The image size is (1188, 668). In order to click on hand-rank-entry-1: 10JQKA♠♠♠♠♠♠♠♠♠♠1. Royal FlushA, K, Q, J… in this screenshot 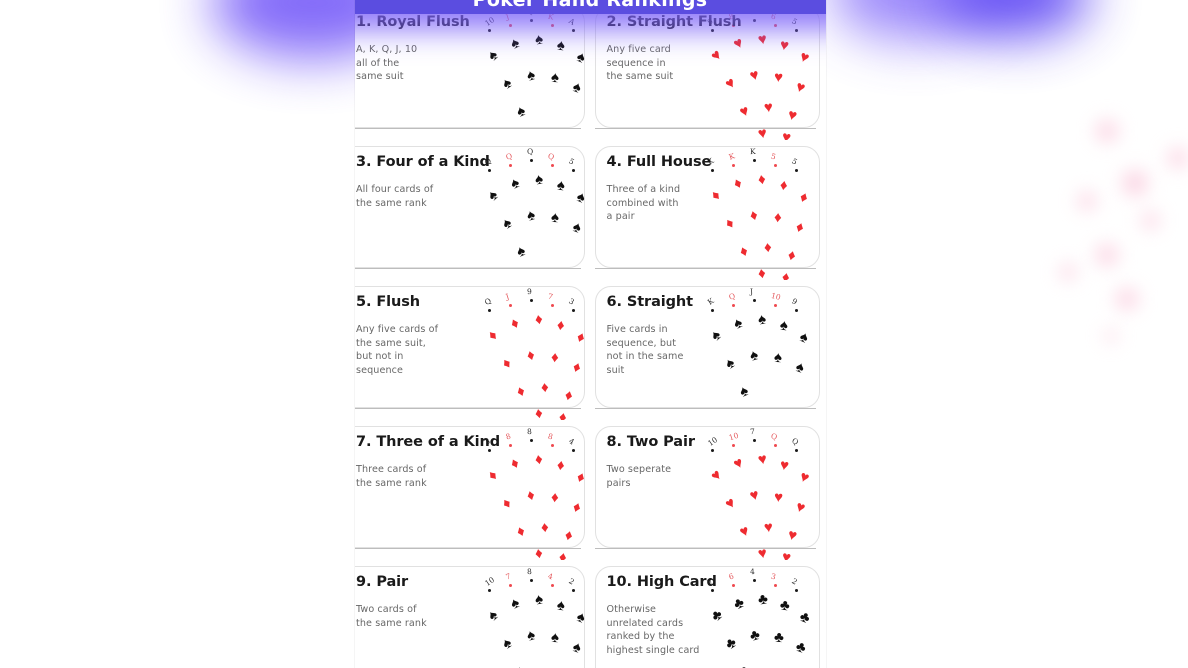, I will do `click(473, 70)`.